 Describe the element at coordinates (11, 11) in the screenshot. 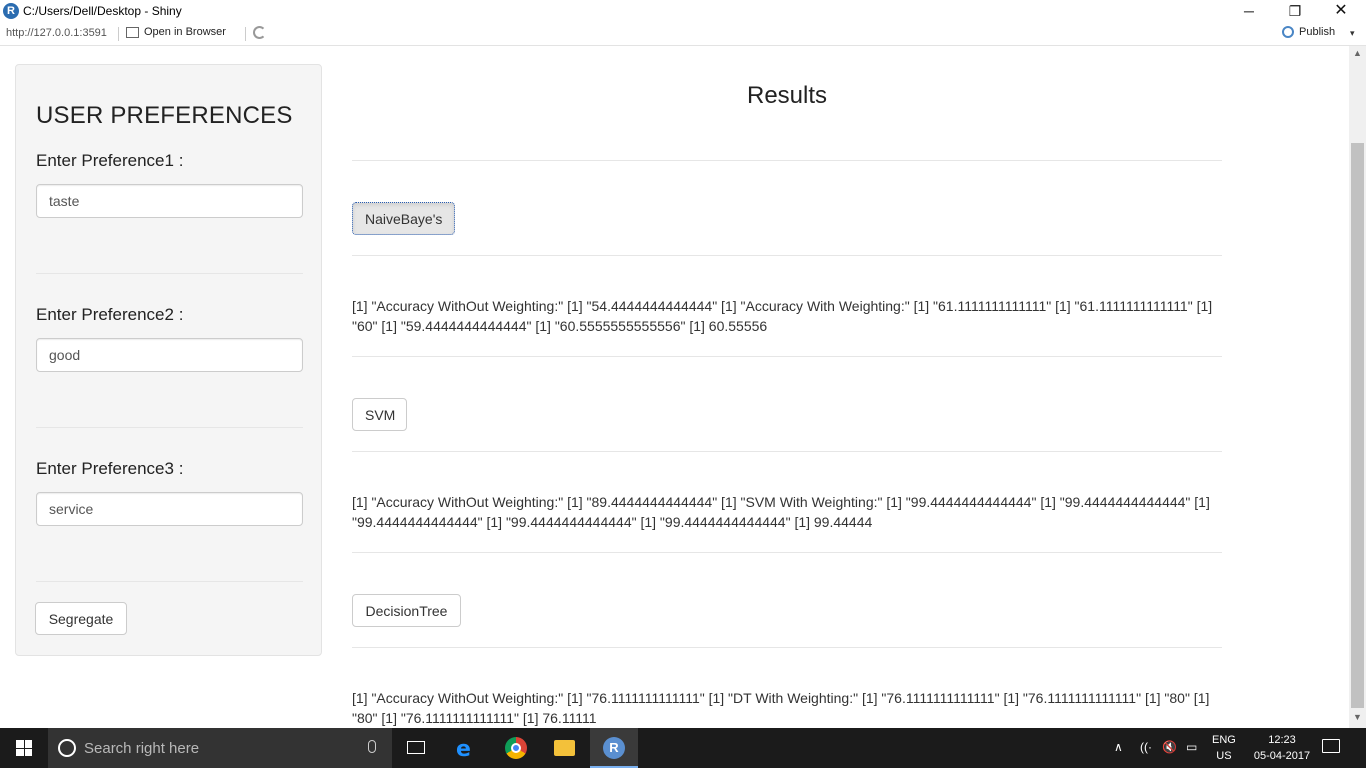

I see `rstudio-app-icon: R` at that location.